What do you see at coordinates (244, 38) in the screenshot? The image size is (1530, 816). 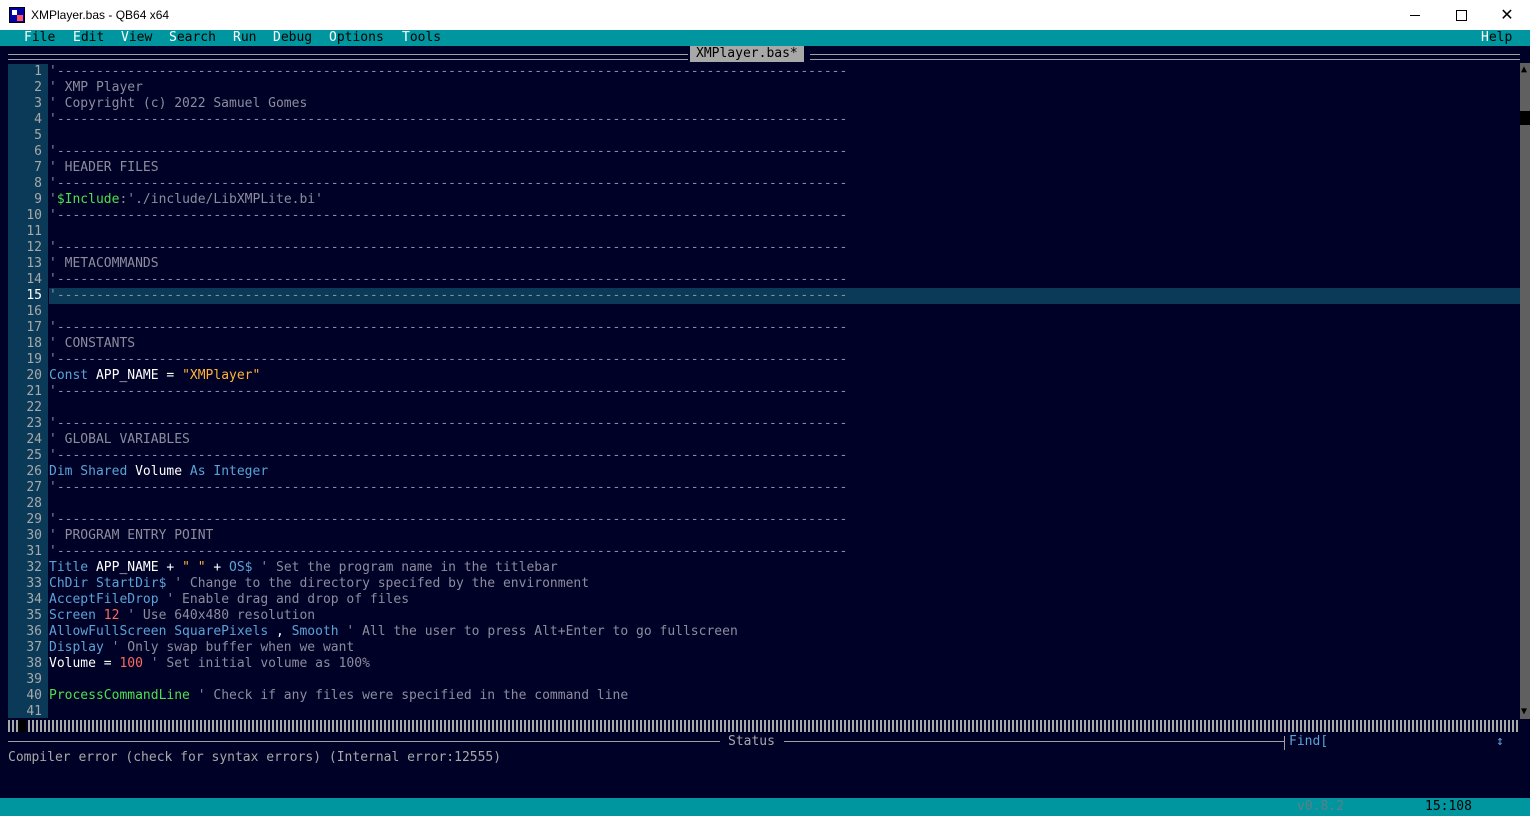 I see `menu-run: Run` at bounding box center [244, 38].